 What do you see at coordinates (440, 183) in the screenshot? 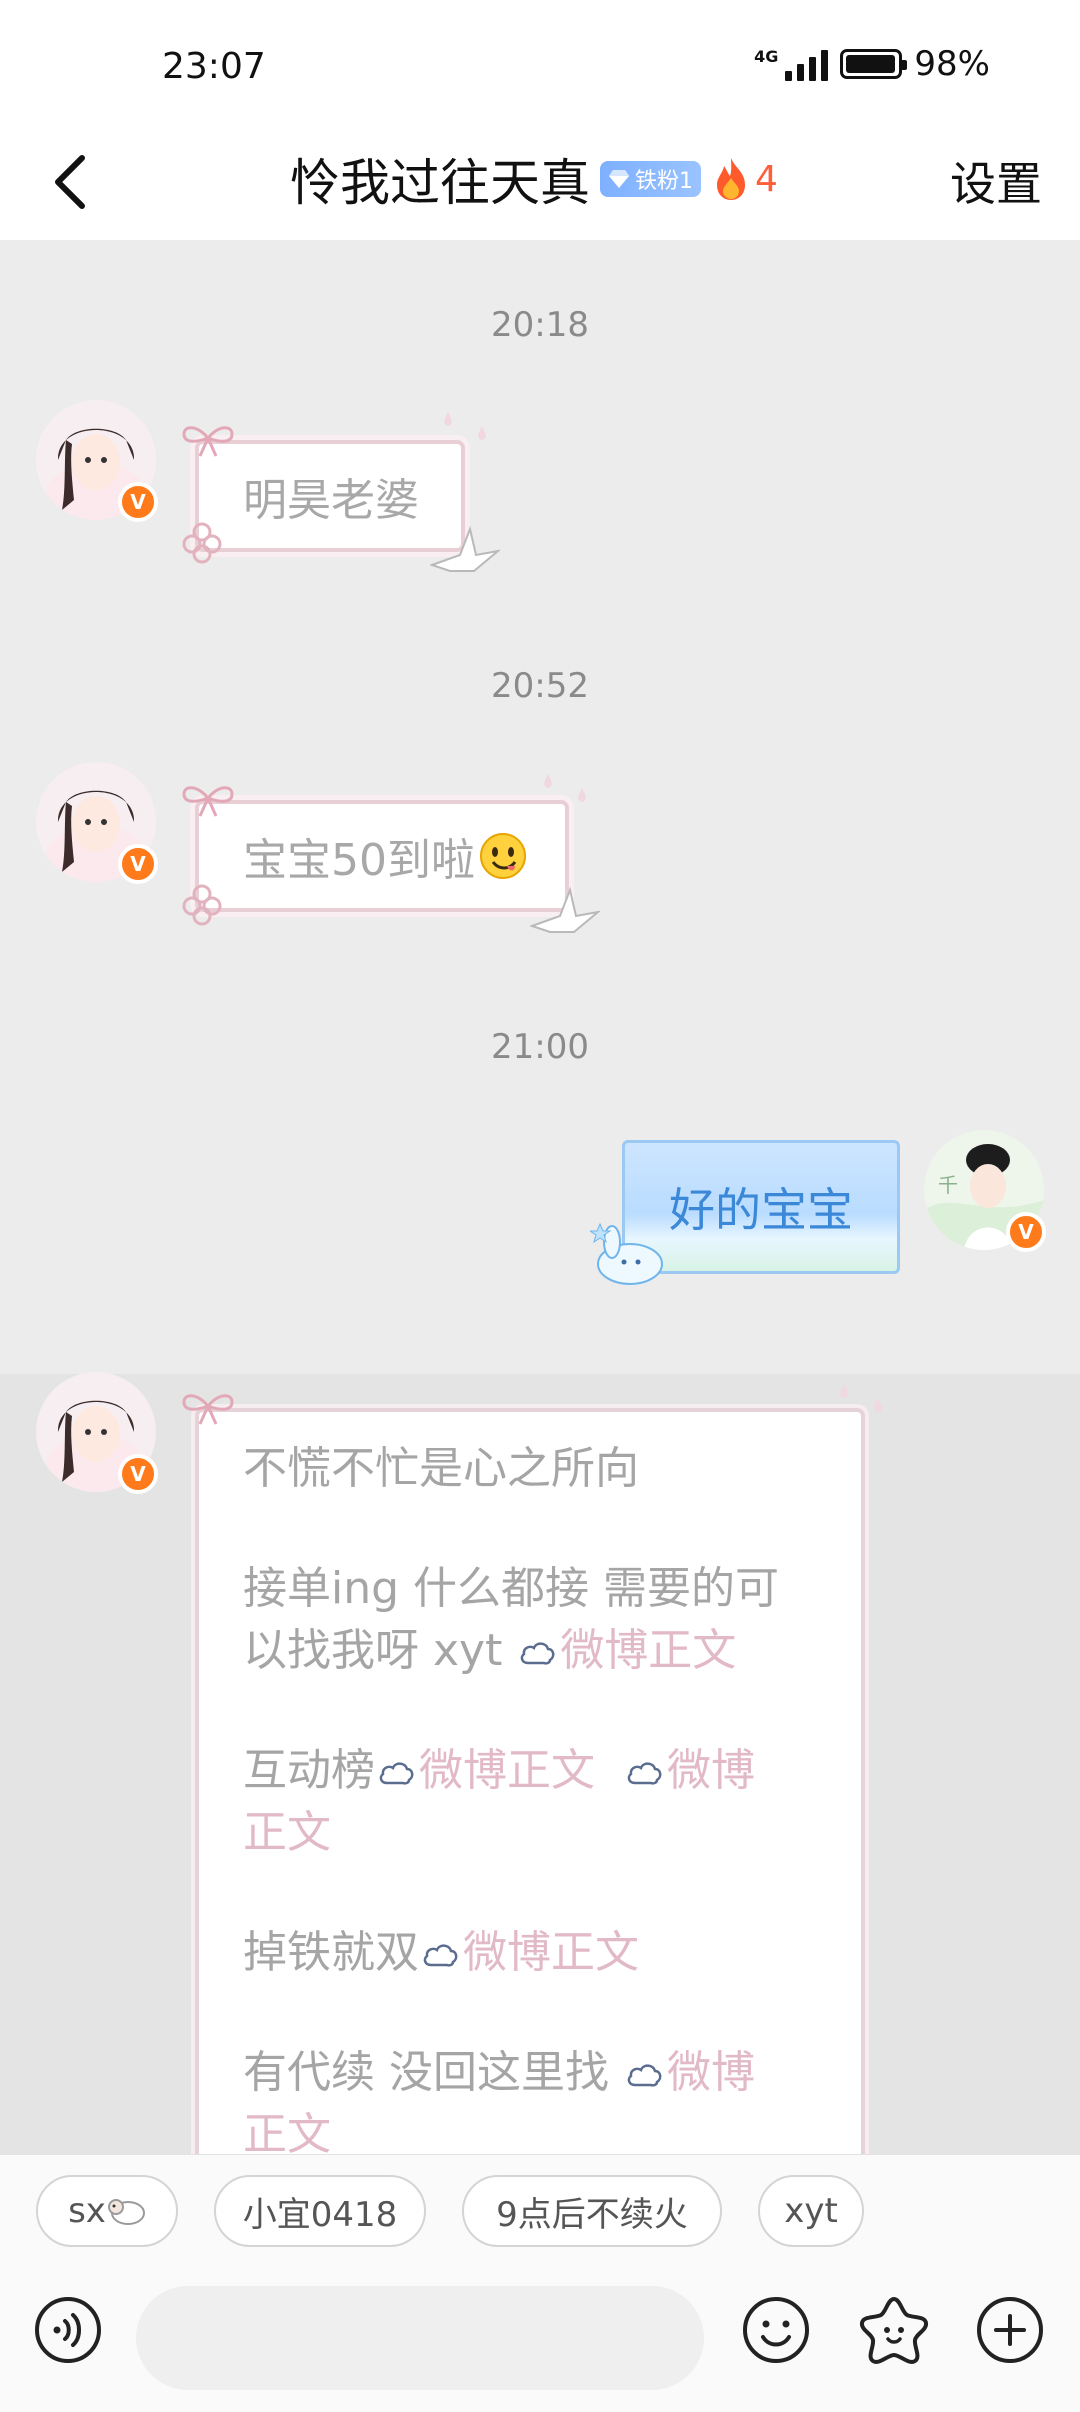
I see `page-title: 怜我过往天真` at bounding box center [440, 183].